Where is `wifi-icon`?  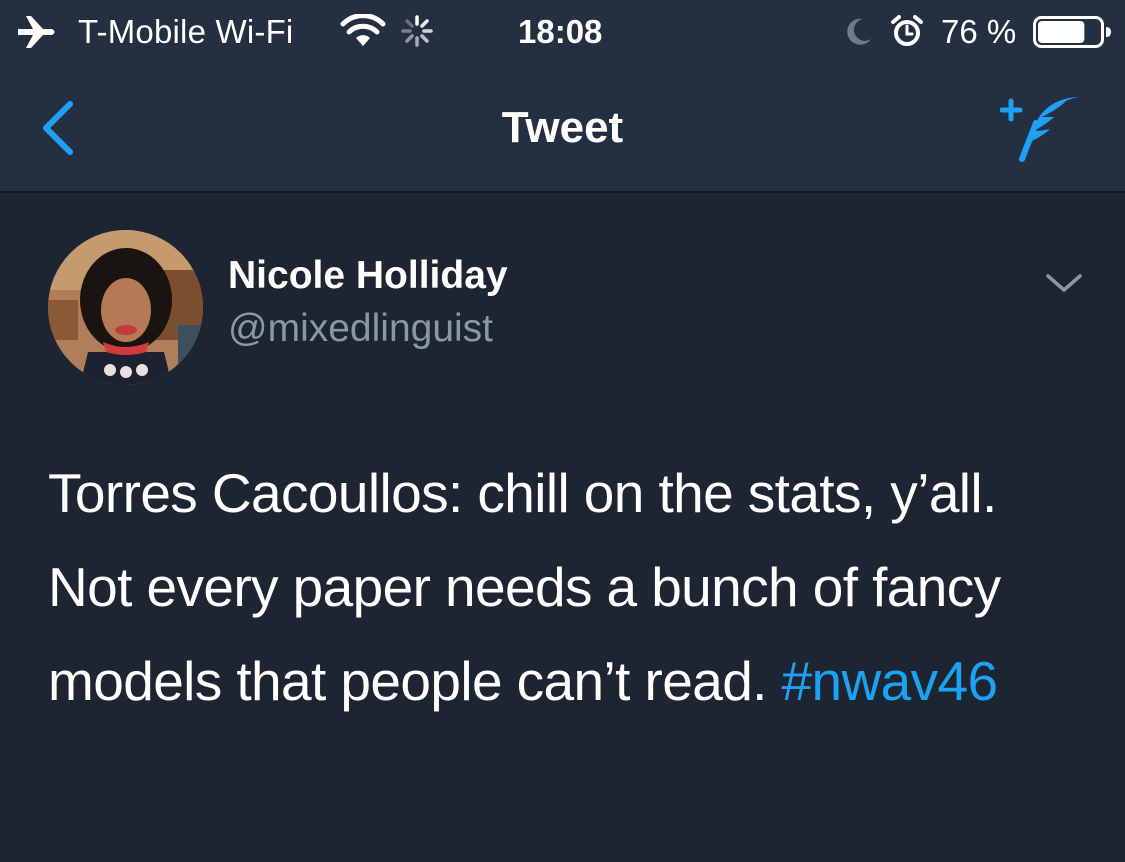
wifi-icon is located at coordinates (363, 30).